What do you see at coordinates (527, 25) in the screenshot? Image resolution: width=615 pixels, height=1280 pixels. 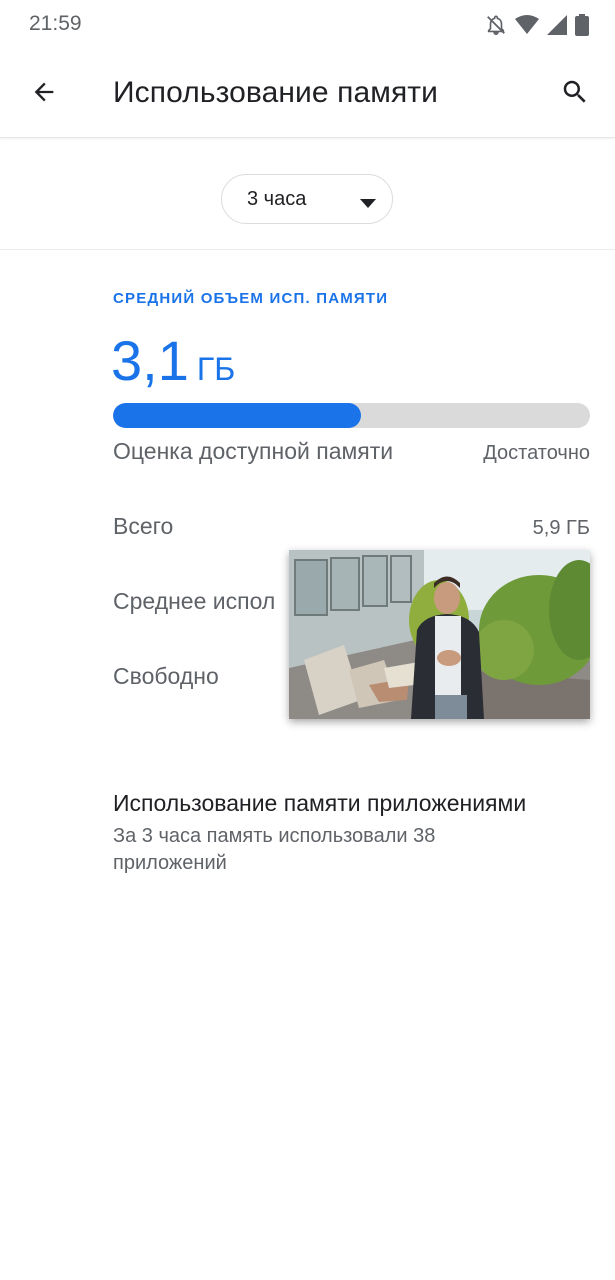 I see `wifi-icon` at bounding box center [527, 25].